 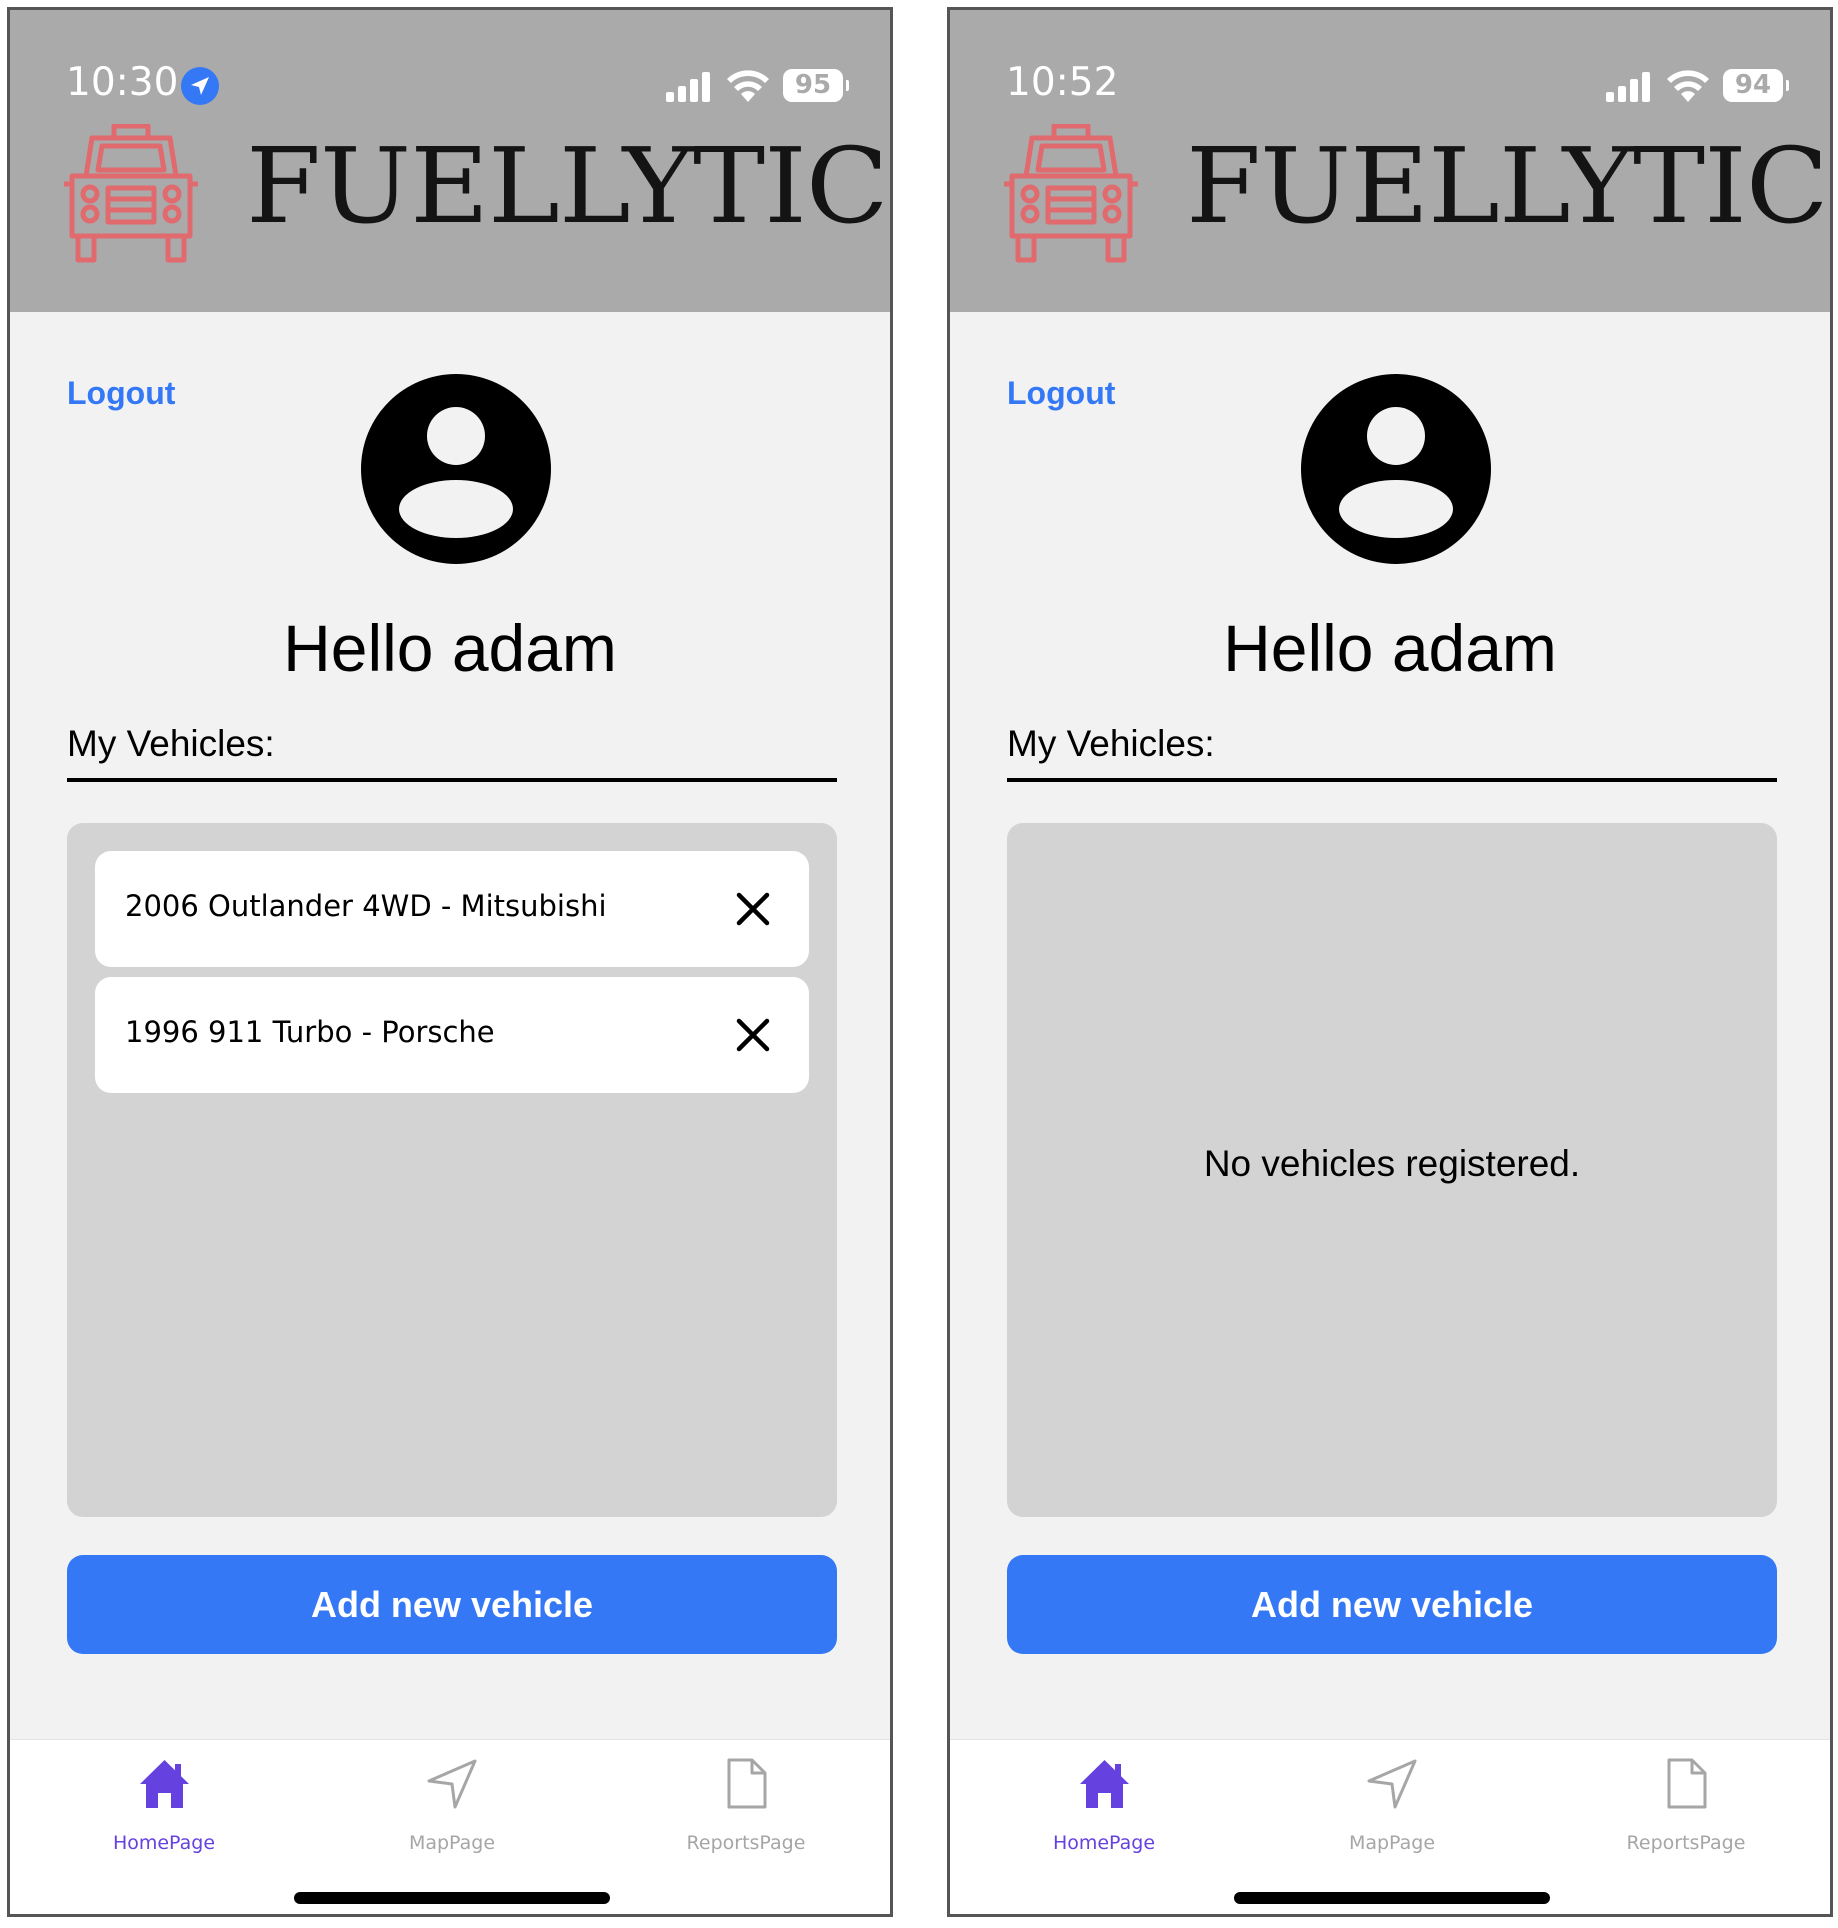 I want to click on empty-vehicles-message: No vehicles registered., so click(x=1392, y=1163).